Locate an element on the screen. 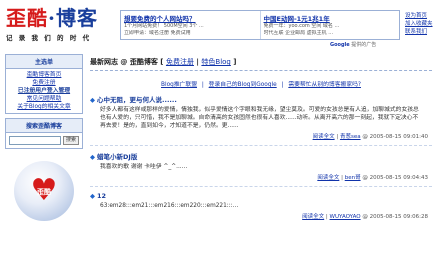 The image size is (437, 268). google-brand: Google is located at coordinates (340, 45).